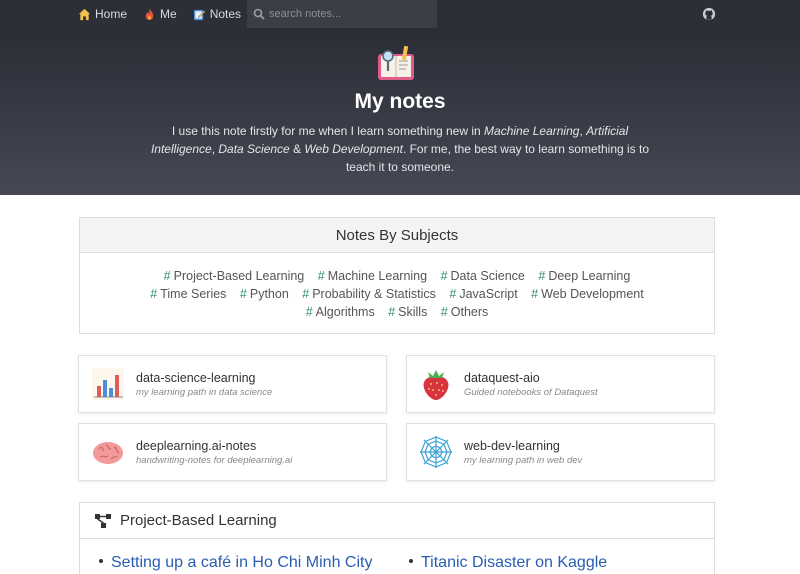 The width and height of the screenshot is (800, 574). What do you see at coordinates (709, 14) in the screenshot?
I see `github-icon` at bounding box center [709, 14].